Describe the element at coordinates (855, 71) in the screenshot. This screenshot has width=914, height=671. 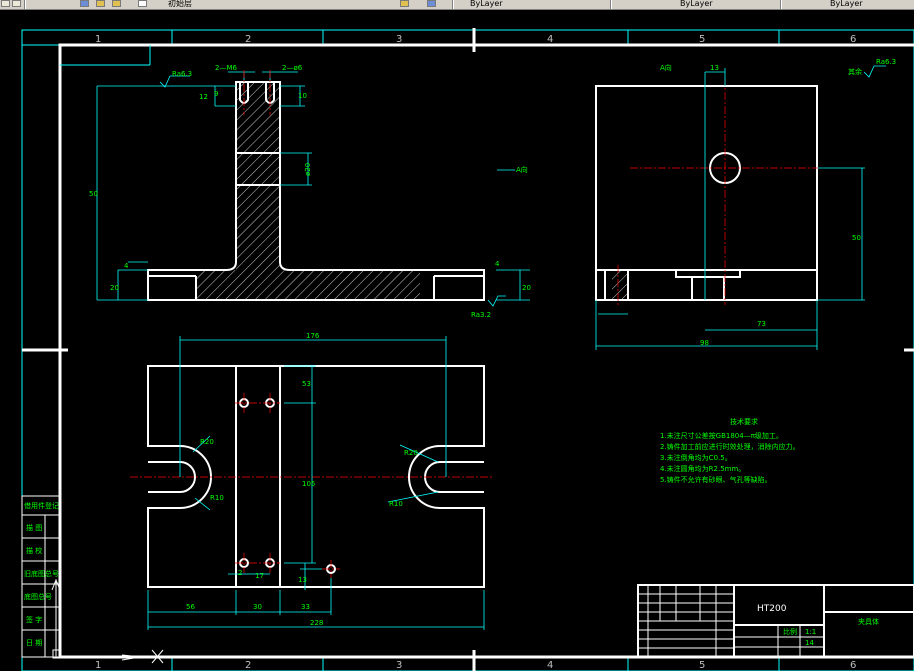
I see `roughness-prefix: 其余` at that location.